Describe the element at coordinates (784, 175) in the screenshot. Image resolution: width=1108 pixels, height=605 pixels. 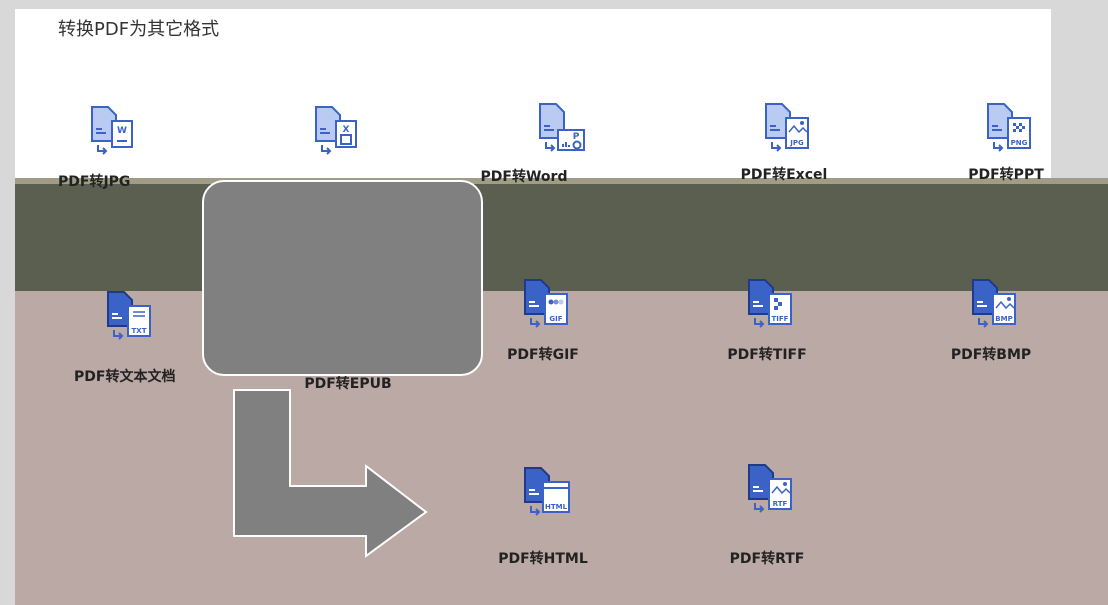
I see `convert-item-label: PDF转Excel` at that location.